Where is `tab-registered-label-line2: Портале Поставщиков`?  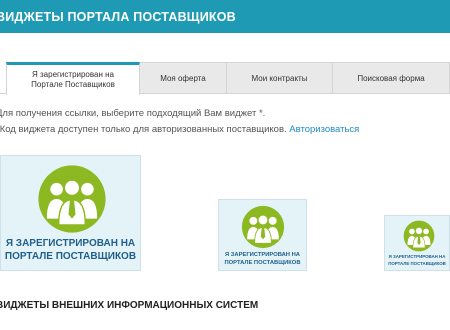
tab-registered-label-line2: Портале Поставщиков is located at coordinates (73, 84).